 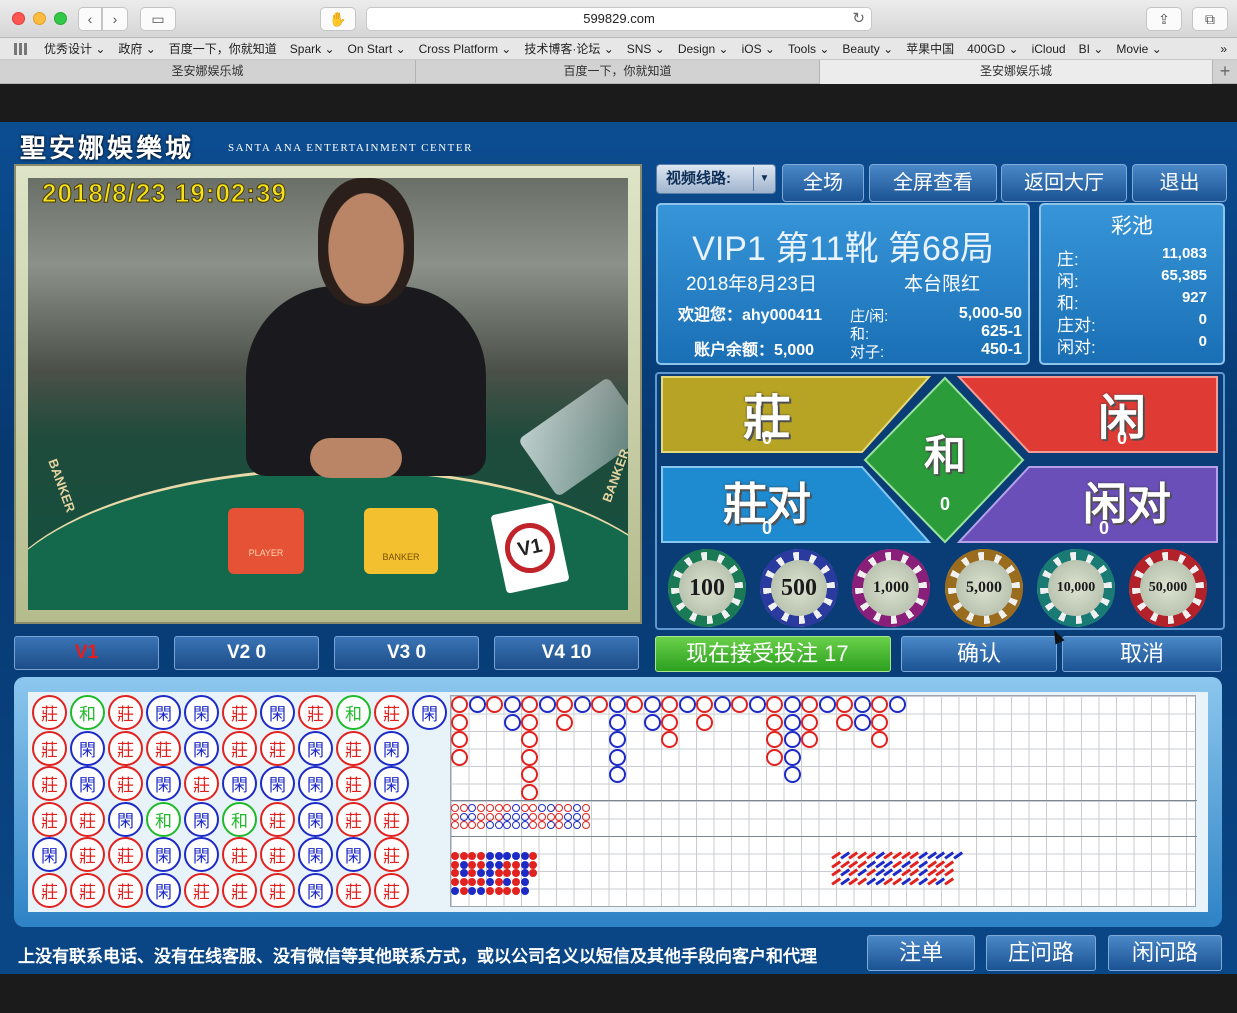 I want to click on bookmark-item: Cross Platform ⌄, so click(x=465, y=49).